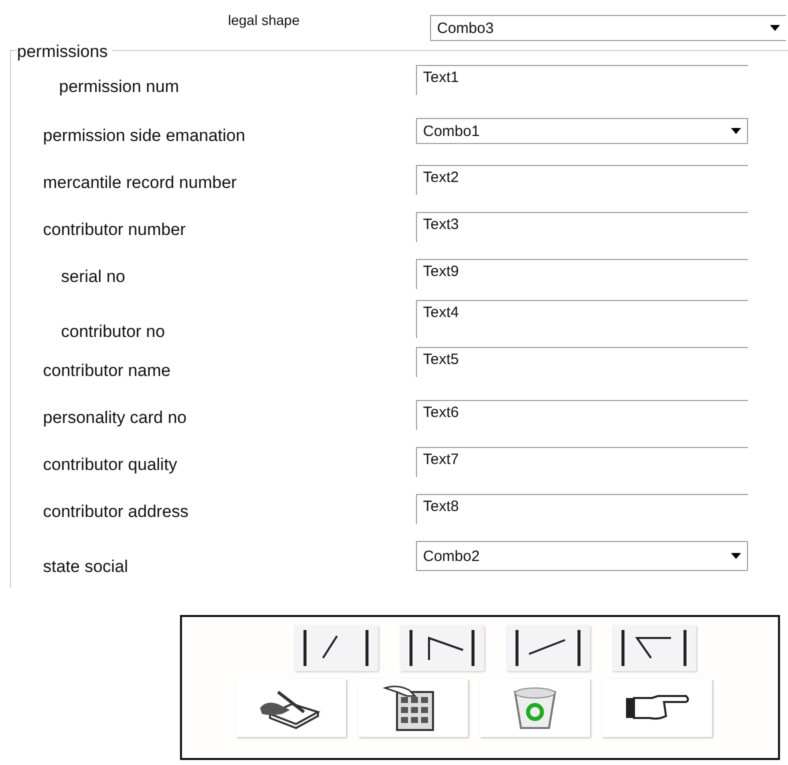  What do you see at coordinates (64, 52) in the screenshot?
I see `group-title: permissions` at bounding box center [64, 52].